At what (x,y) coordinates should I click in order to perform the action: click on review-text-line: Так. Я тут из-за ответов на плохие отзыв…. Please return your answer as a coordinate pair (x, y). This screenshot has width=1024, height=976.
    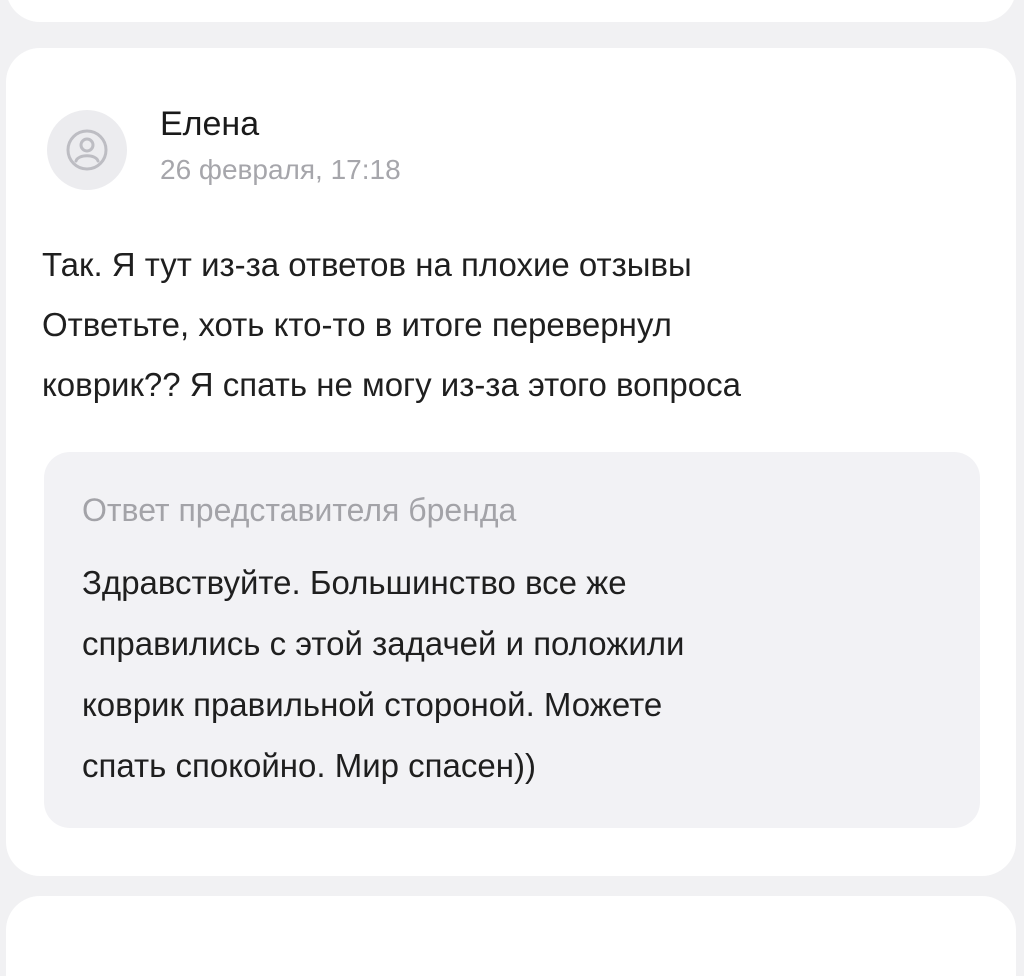
    Looking at the image, I should click on (367, 264).